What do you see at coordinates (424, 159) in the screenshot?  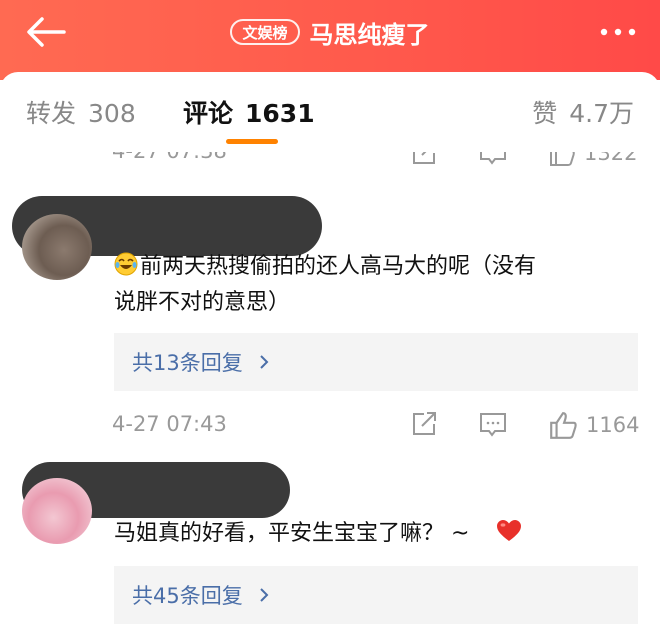 I see `previous-share-icon` at bounding box center [424, 159].